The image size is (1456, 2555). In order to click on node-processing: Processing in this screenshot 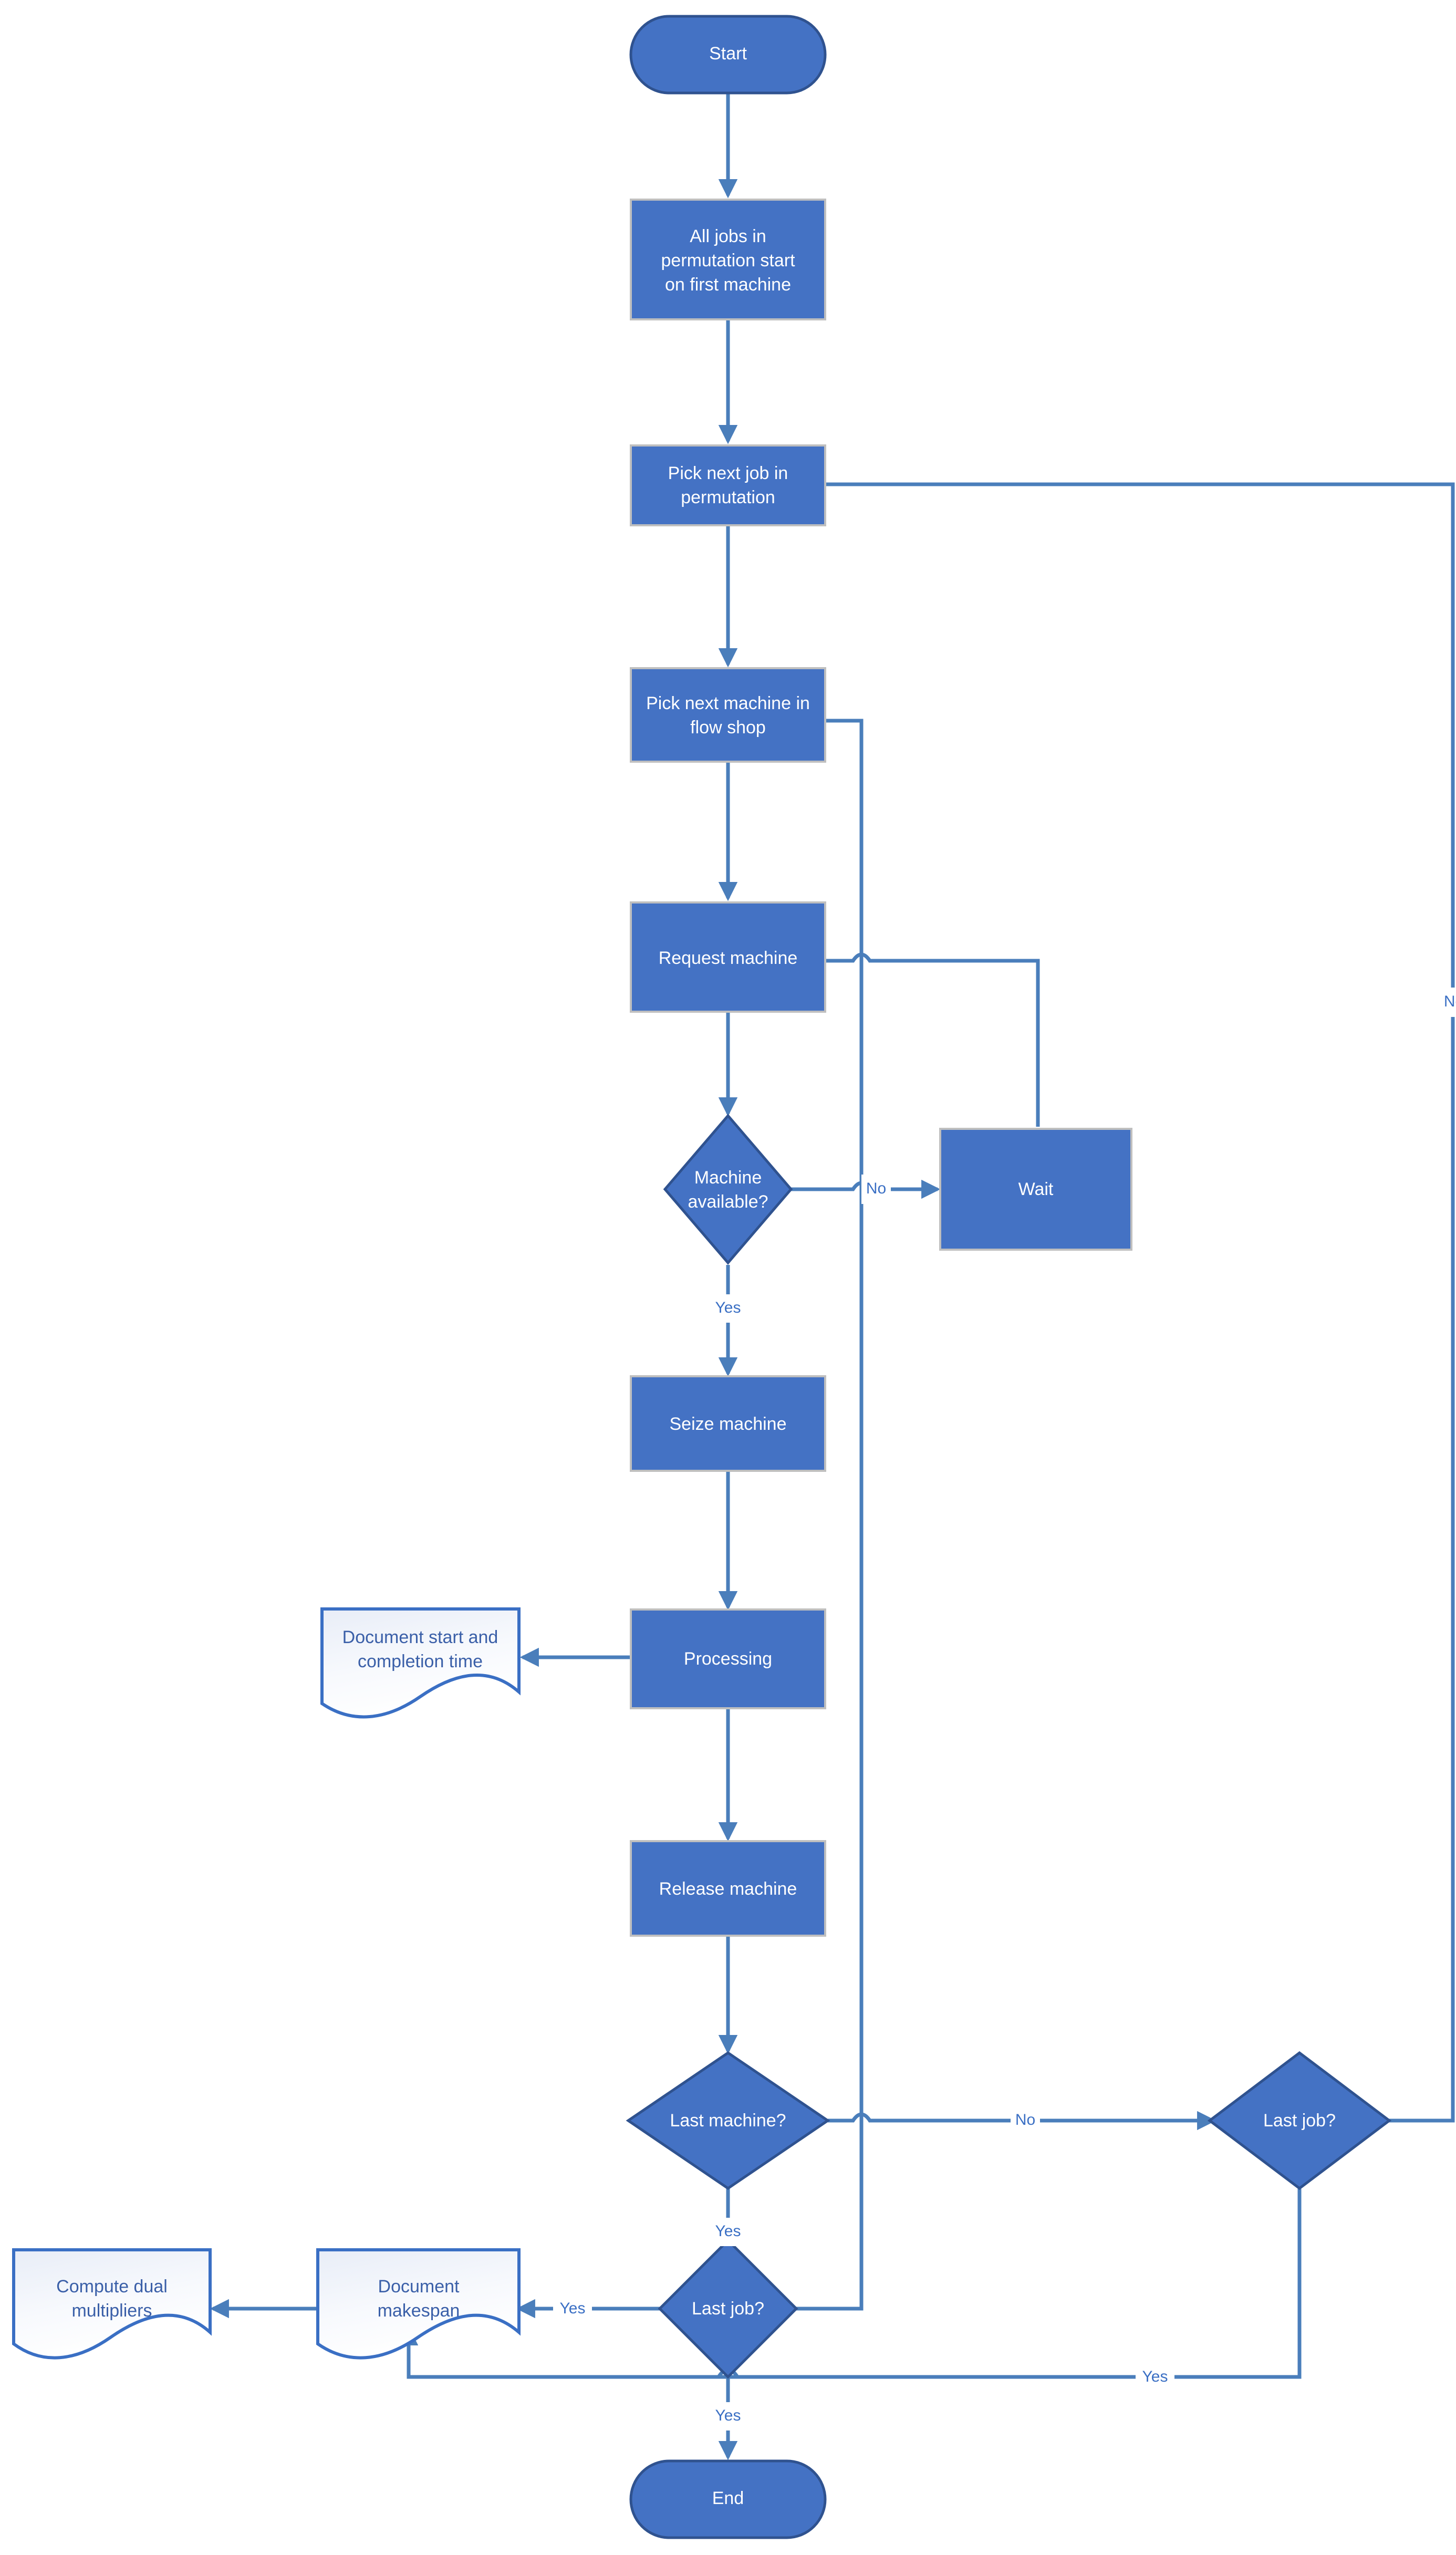, I will do `click(728, 1659)`.